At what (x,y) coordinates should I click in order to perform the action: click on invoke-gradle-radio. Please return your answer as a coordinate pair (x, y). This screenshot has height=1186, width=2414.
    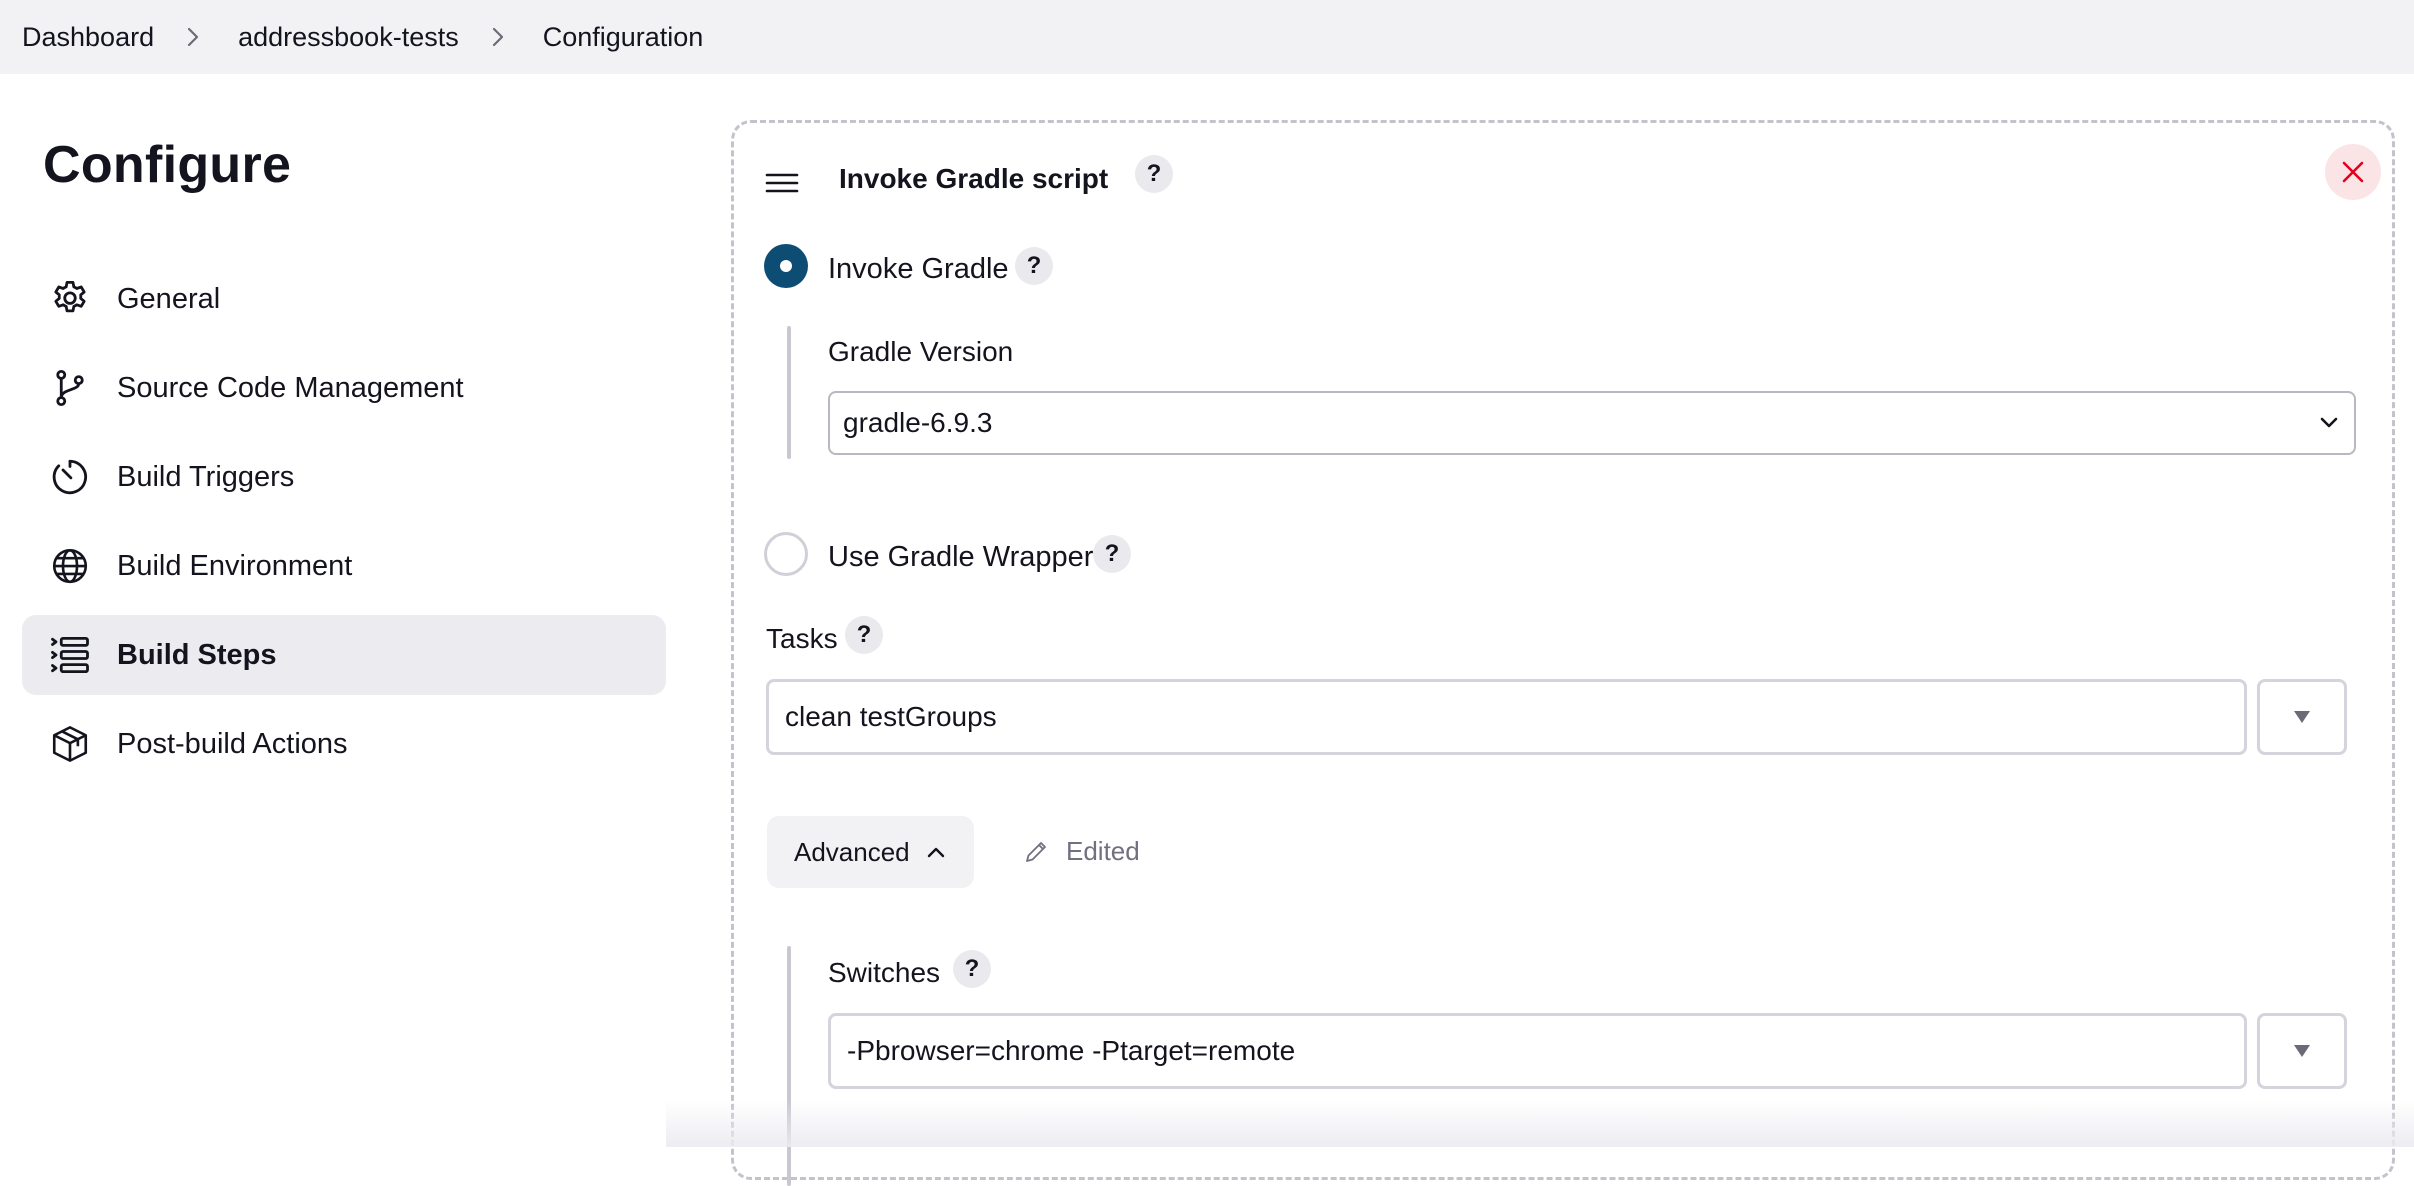
    Looking at the image, I should click on (786, 266).